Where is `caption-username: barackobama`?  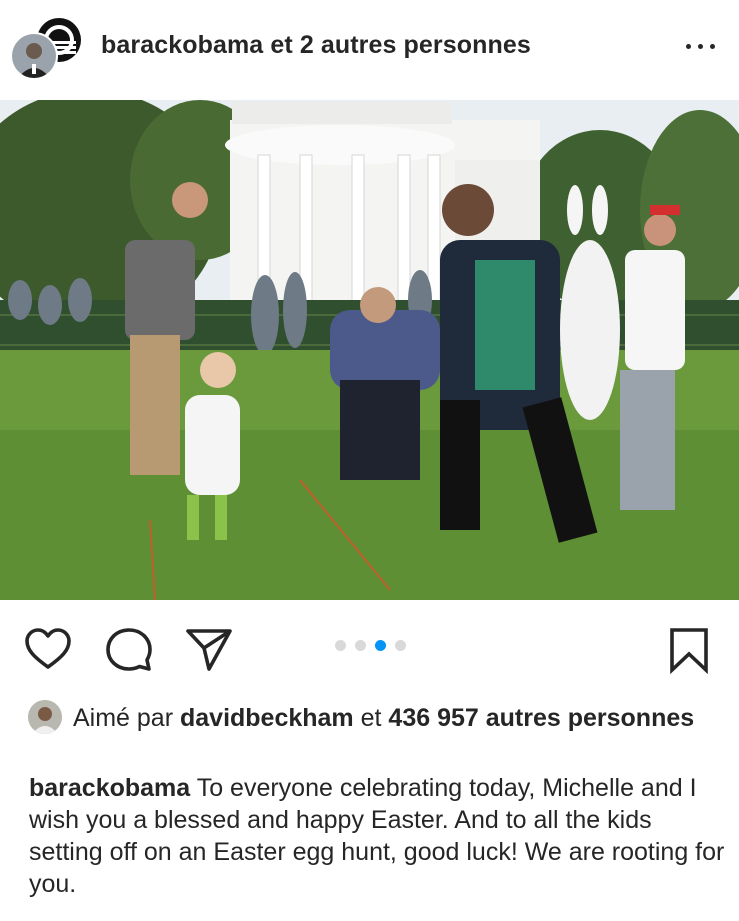
caption-username: barackobama is located at coordinates (109, 788).